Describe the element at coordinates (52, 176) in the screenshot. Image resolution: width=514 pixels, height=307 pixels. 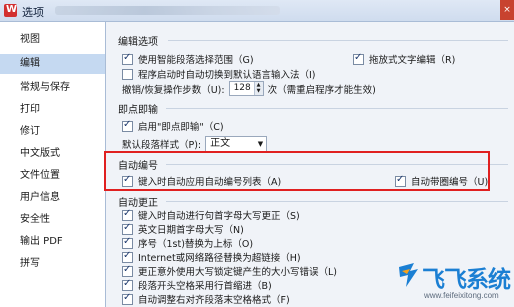
I see `sidebar-item-file-location: 文件位置` at that location.